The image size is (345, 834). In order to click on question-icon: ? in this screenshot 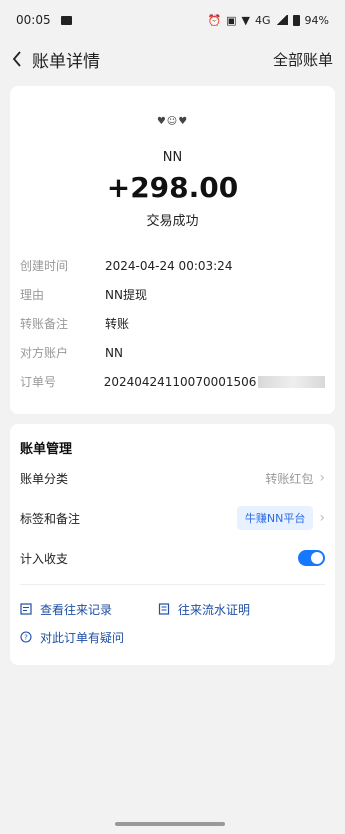, I will do `click(26, 637)`.